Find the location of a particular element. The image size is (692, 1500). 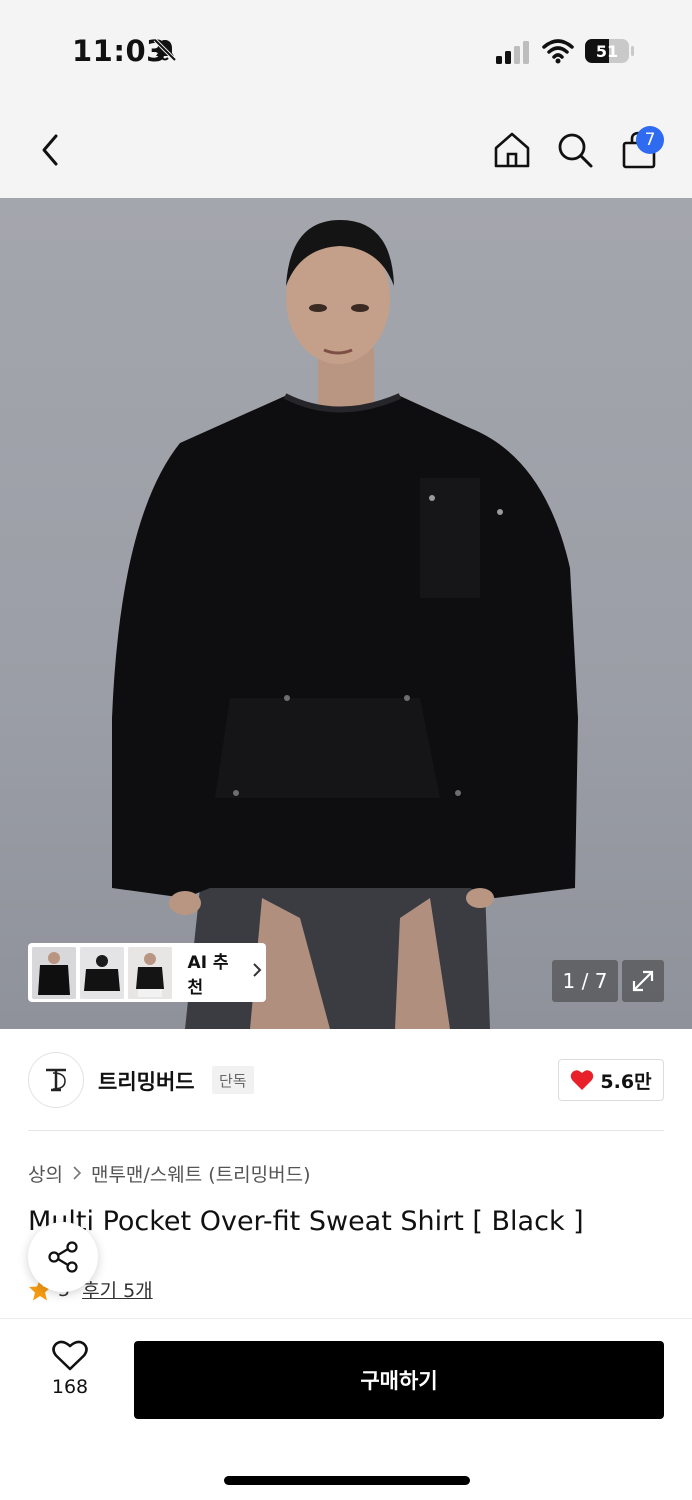

home-icon is located at coordinates (512, 150).